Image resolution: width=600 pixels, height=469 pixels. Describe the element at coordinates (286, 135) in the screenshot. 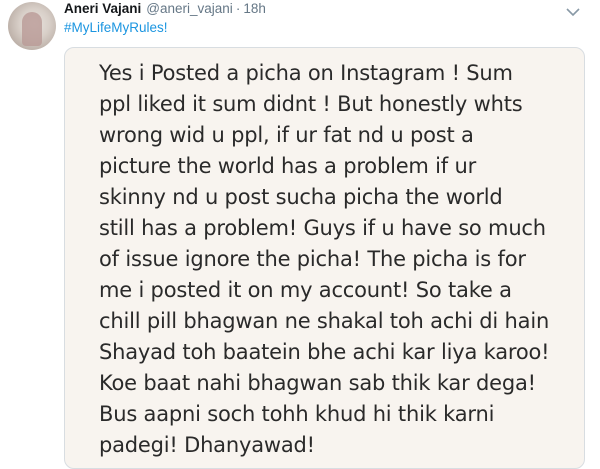

I see `note-line: wrong wid u ppl, if ur fat nd u post a` at that location.